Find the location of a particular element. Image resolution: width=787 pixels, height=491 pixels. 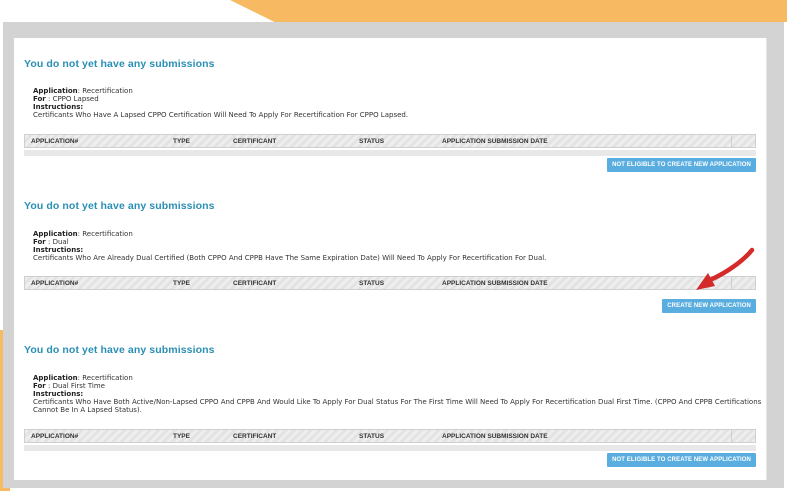

for-value: : Dual First Time is located at coordinates (75, 386).